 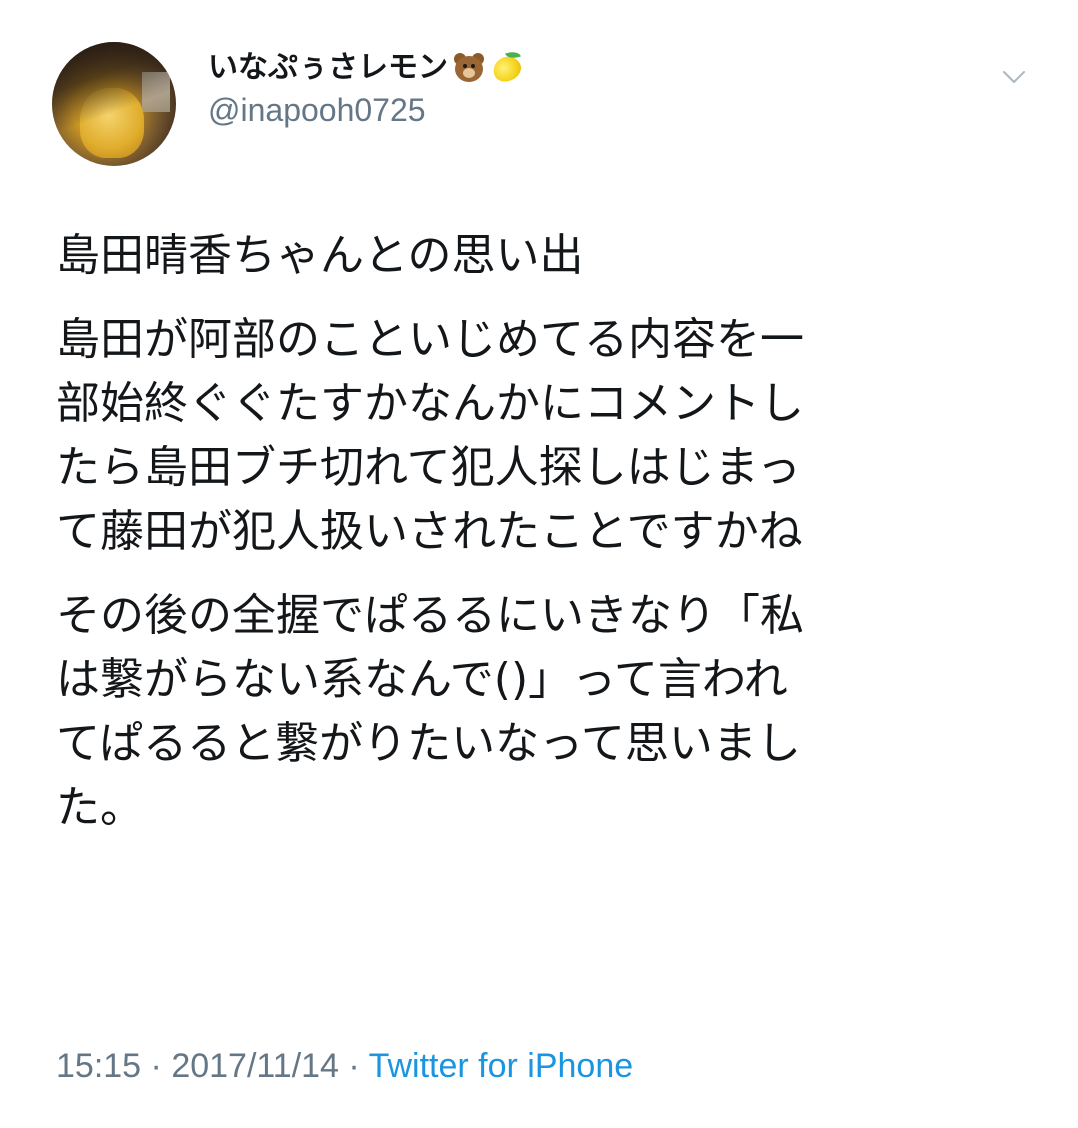 What do you see at coordinates (366, 110) in the screenshot?
I see `user-handle: @inapooh0725` at bounding box center [366, 110].